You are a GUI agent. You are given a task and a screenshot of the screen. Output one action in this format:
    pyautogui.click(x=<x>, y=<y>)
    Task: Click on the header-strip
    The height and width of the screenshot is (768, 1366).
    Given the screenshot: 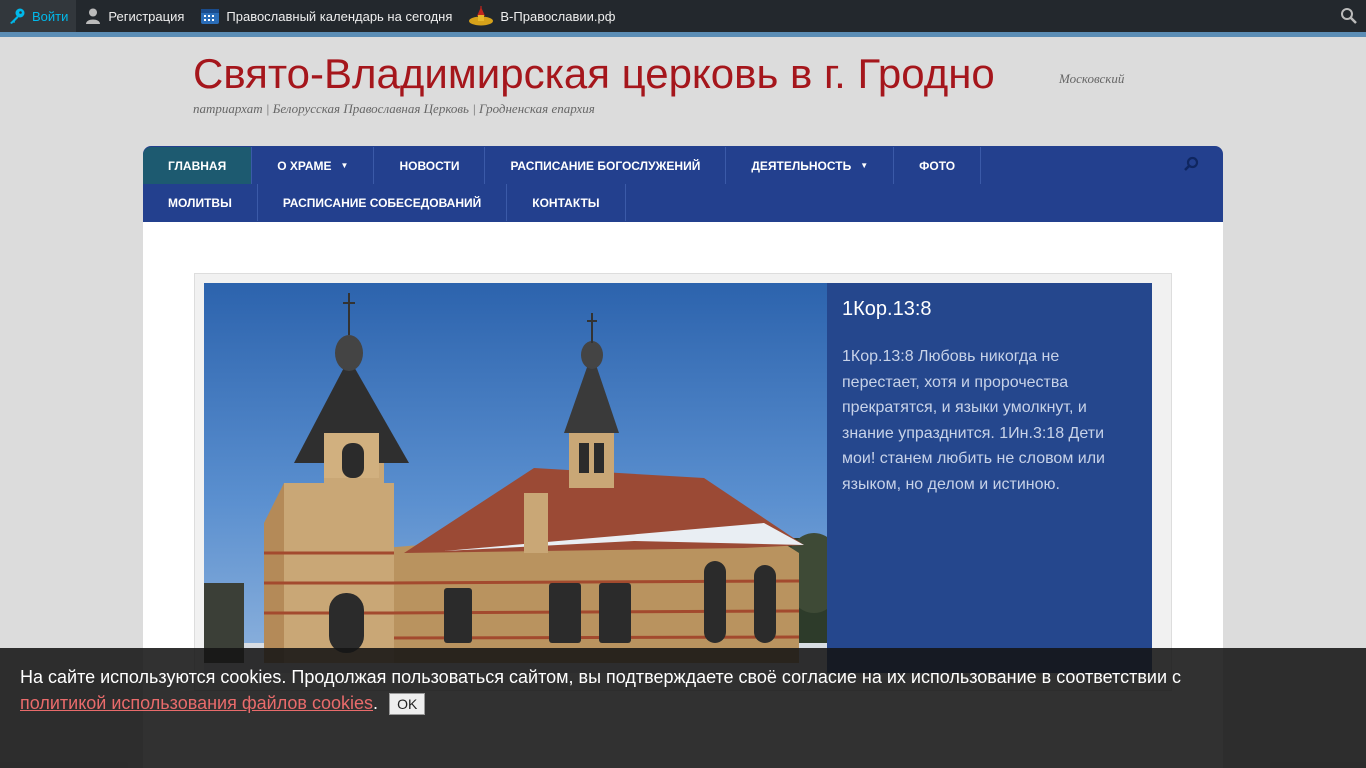 What is the action you would take?
    pyautogui.click(x=683, y=34)
    